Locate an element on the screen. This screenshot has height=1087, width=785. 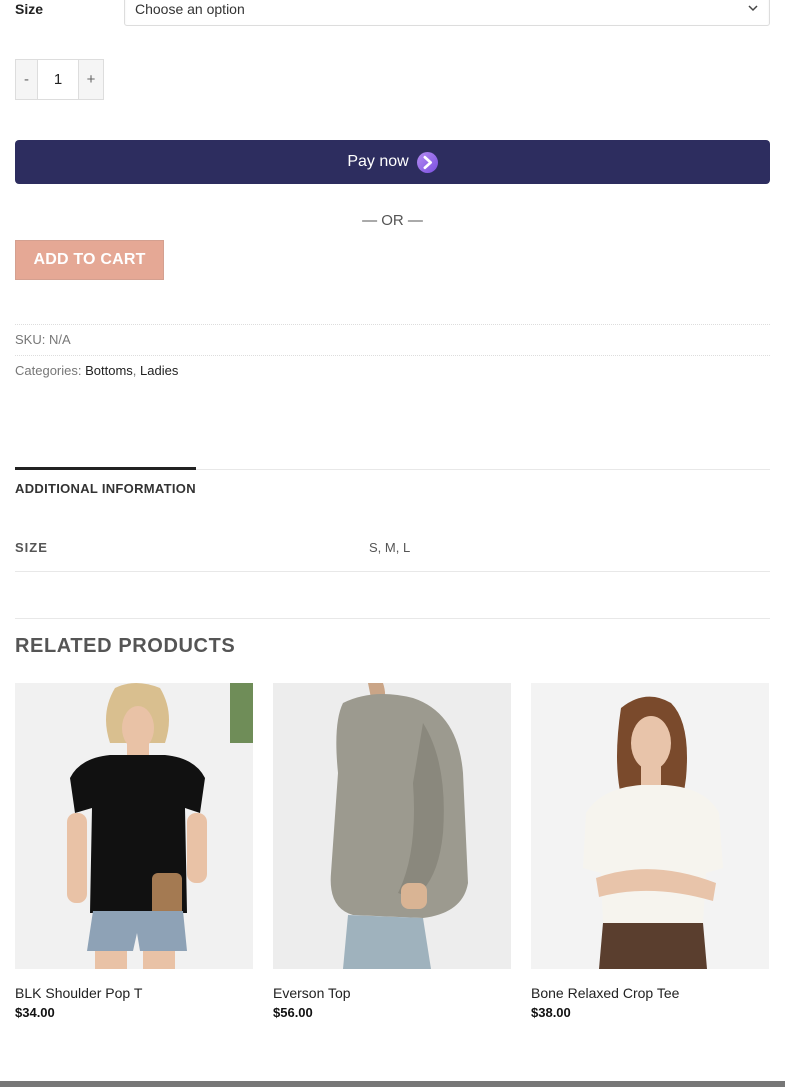
pay-now-button: Pay now is located at coordinates (392, 162).